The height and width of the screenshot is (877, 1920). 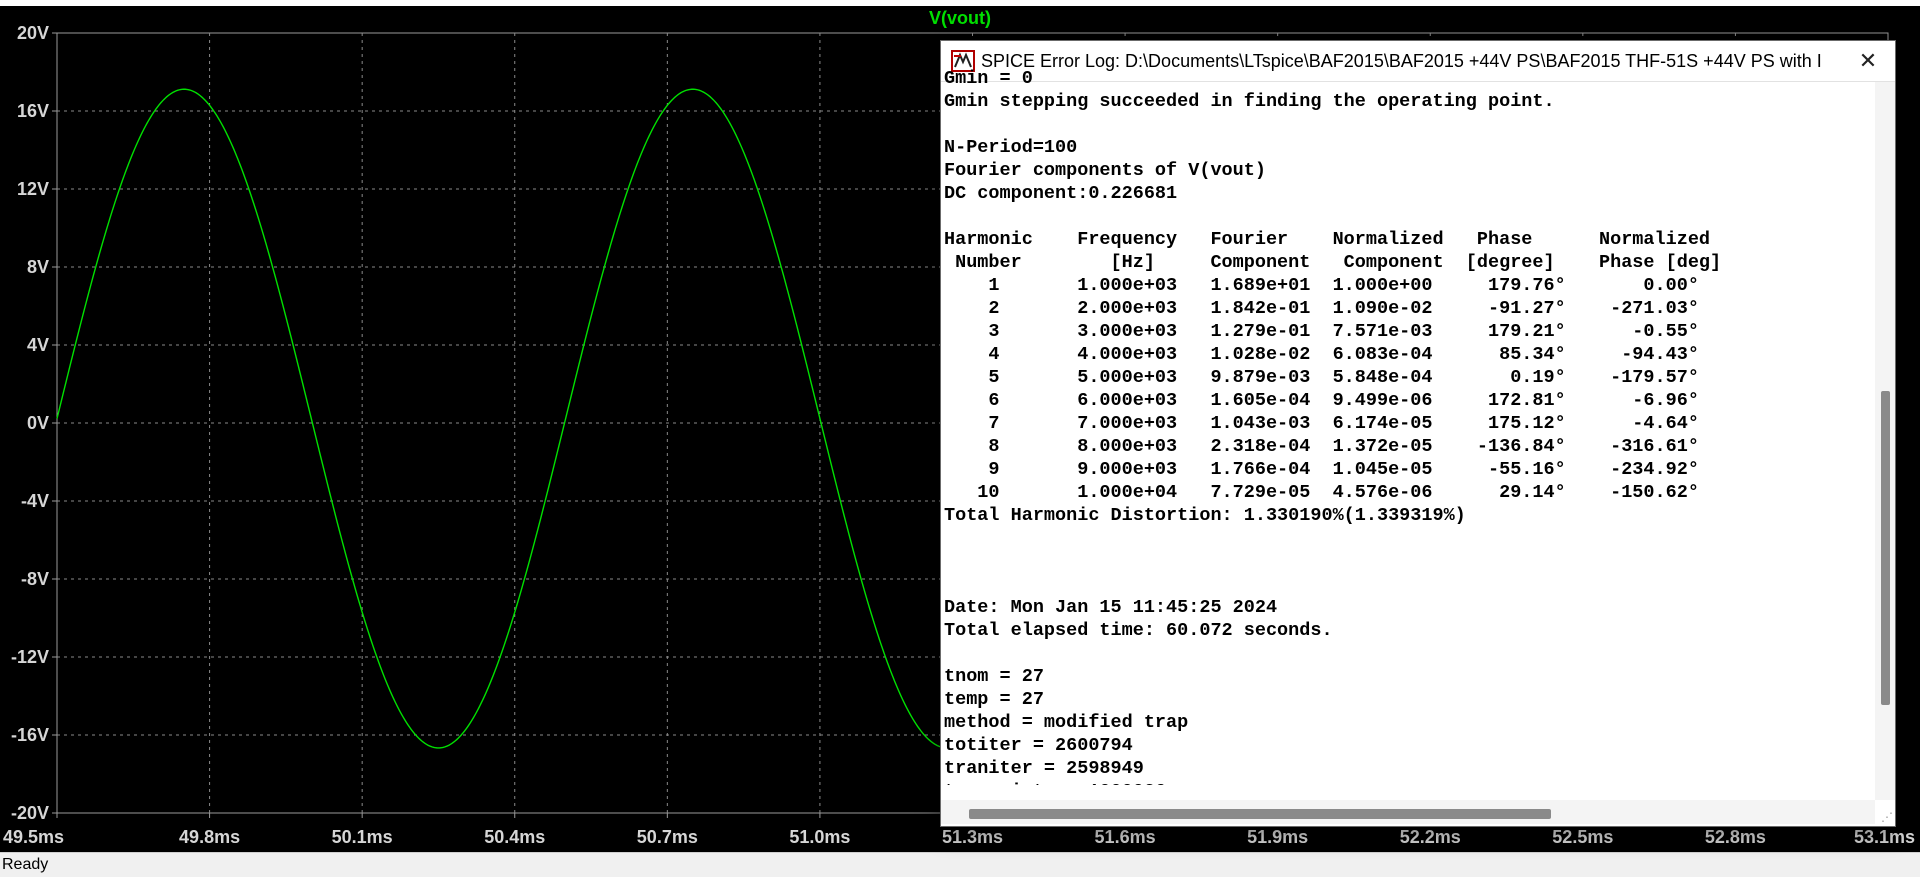 What do you see at coordinates (994, 699) in the screenshot?
I see `log-line: temp = 27` at bounding box center [994, 699].